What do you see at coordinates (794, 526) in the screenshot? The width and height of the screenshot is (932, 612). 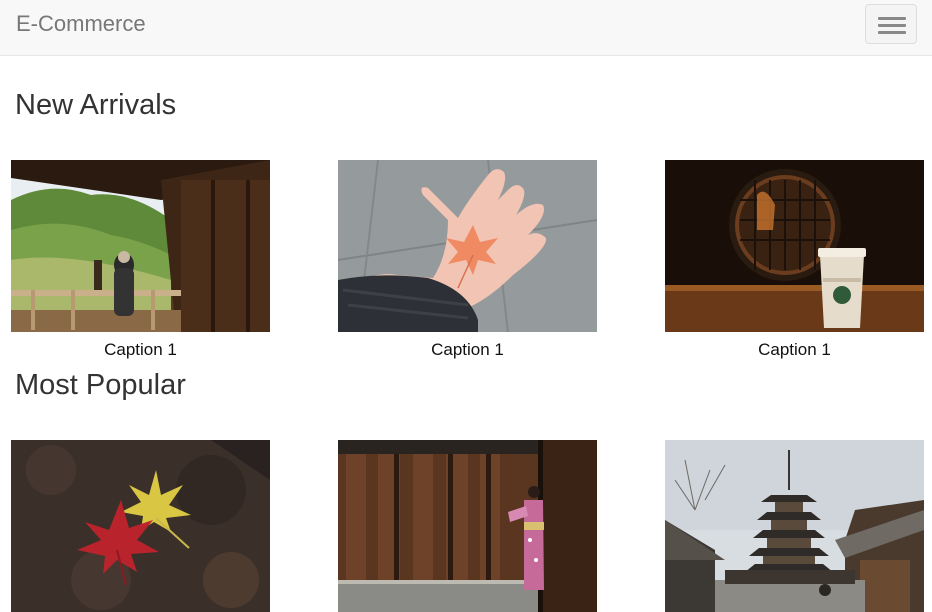 I see `product-image-pagoda-street` at bounding box center [794, 526].